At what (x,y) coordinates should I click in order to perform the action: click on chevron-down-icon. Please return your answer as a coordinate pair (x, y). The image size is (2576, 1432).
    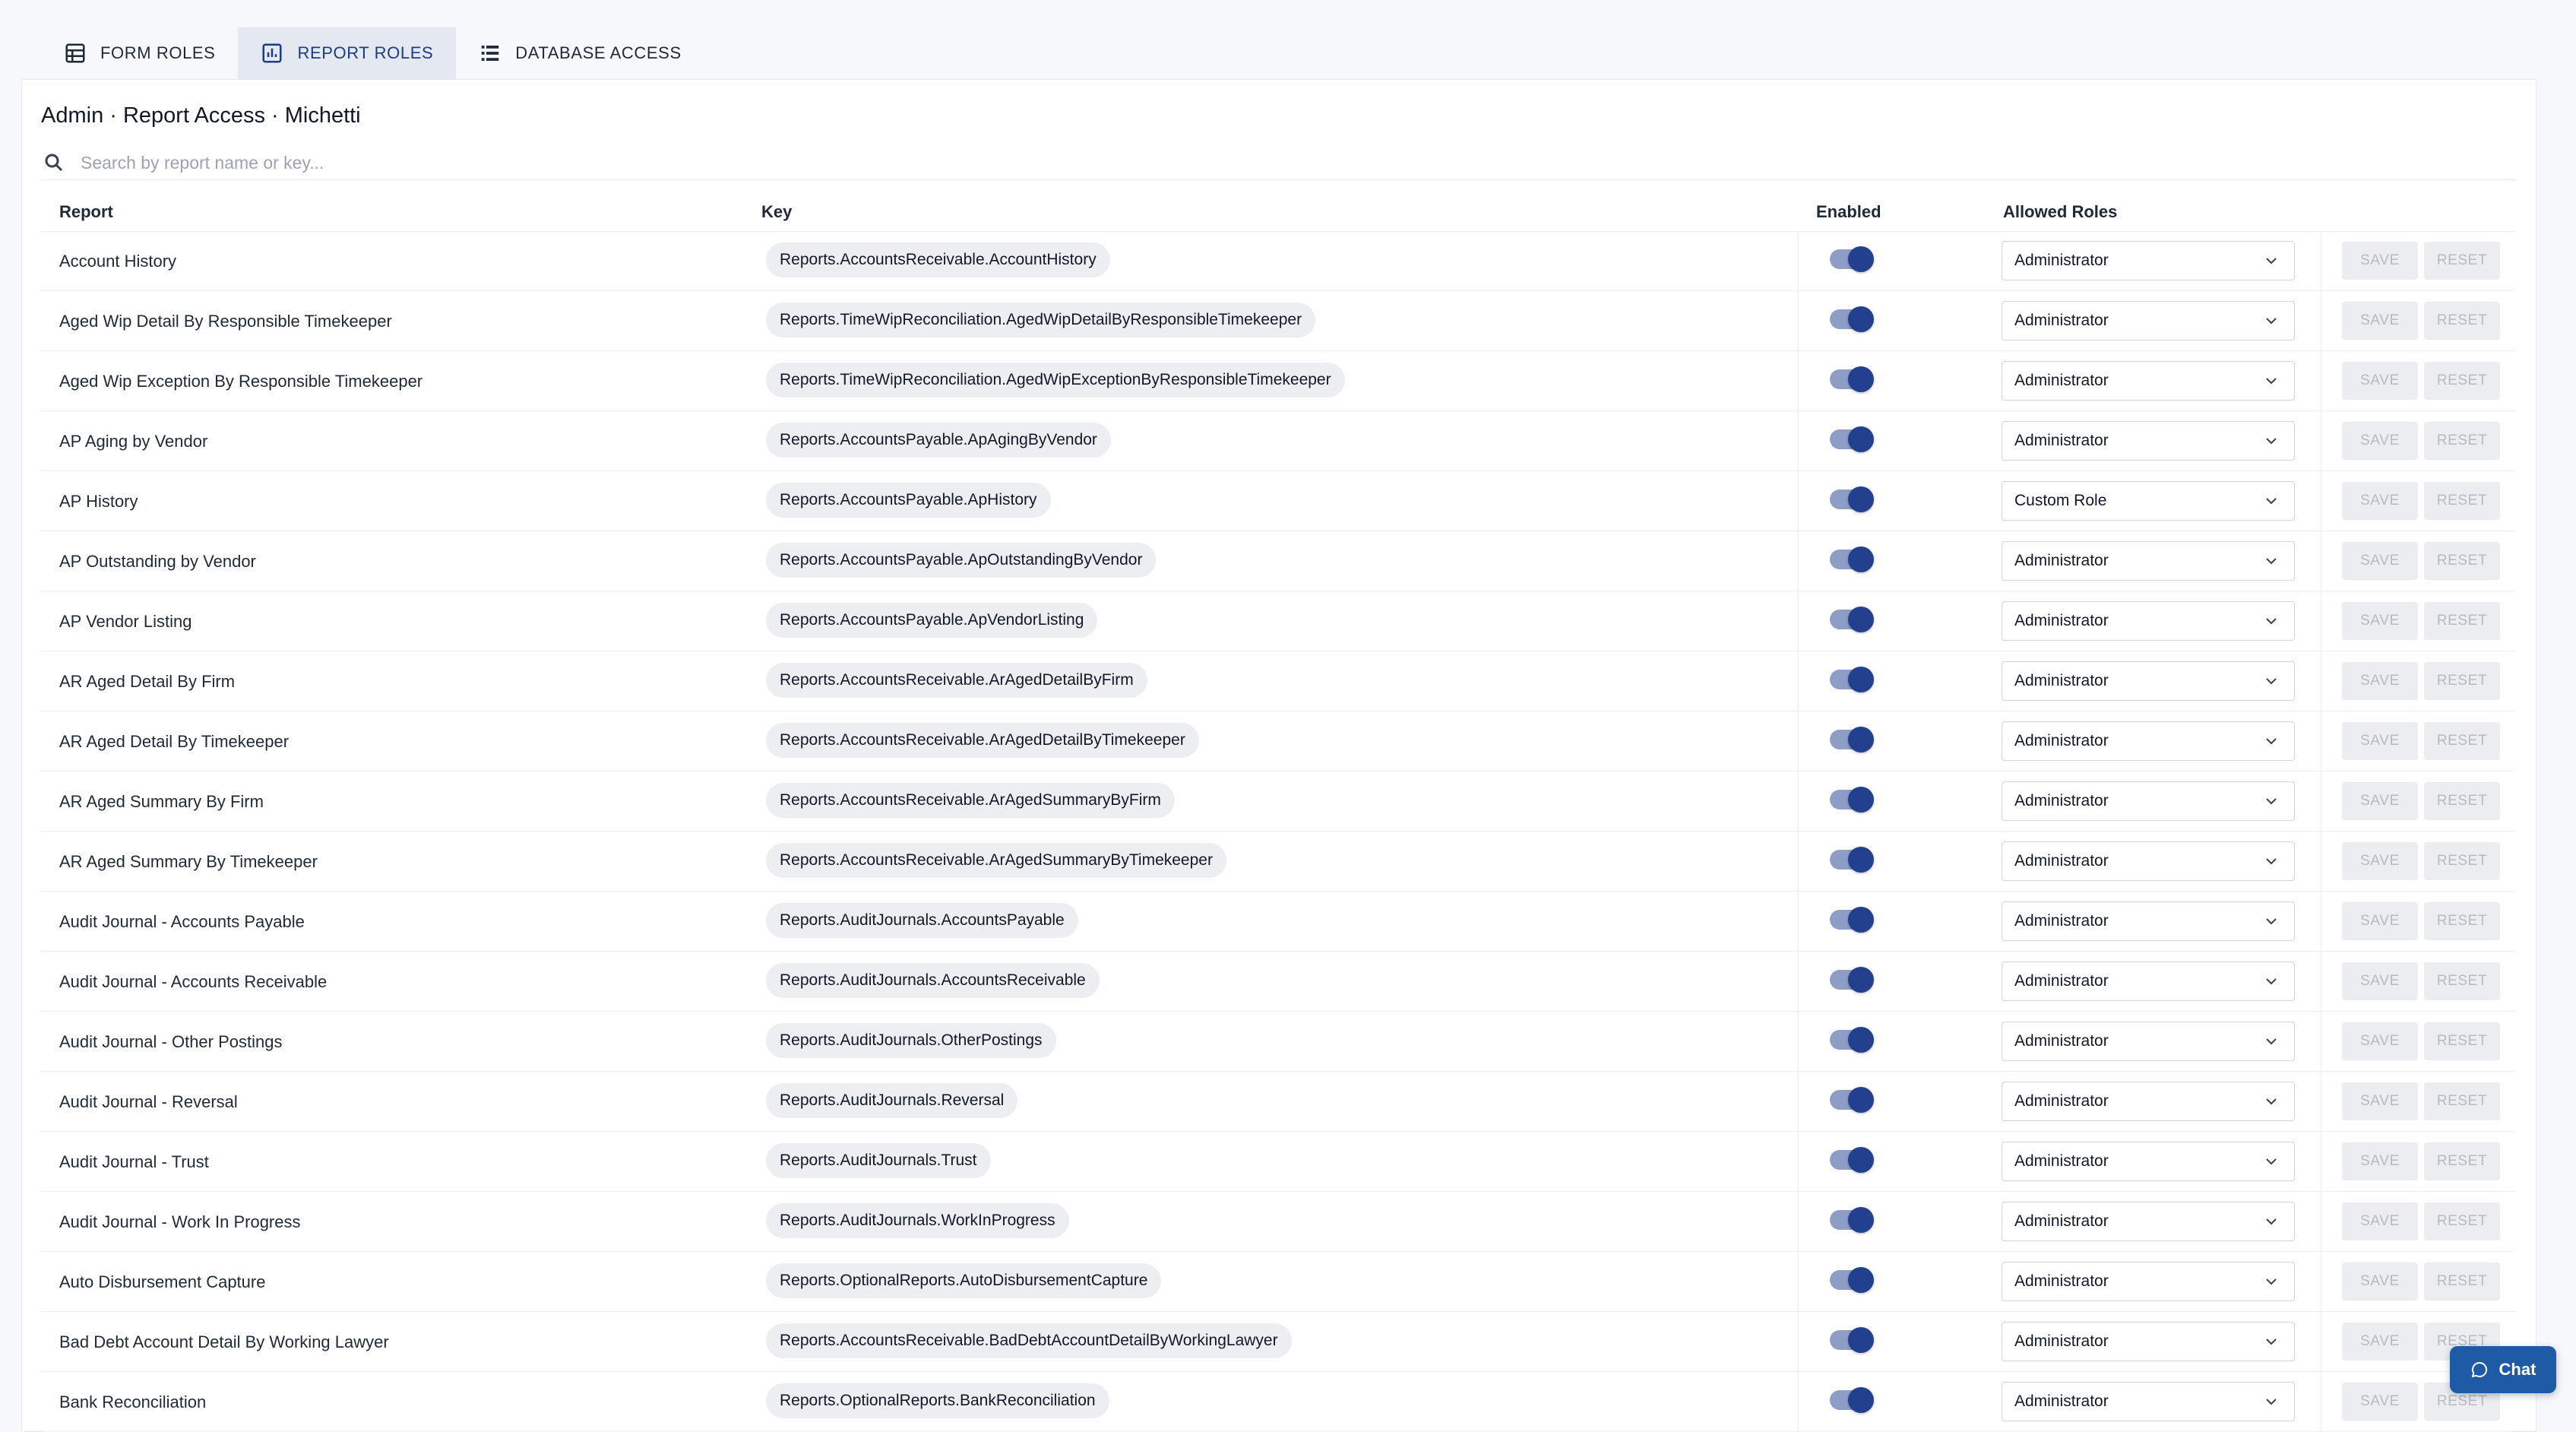
    Looking at the image, I should click on (2271, 1041).